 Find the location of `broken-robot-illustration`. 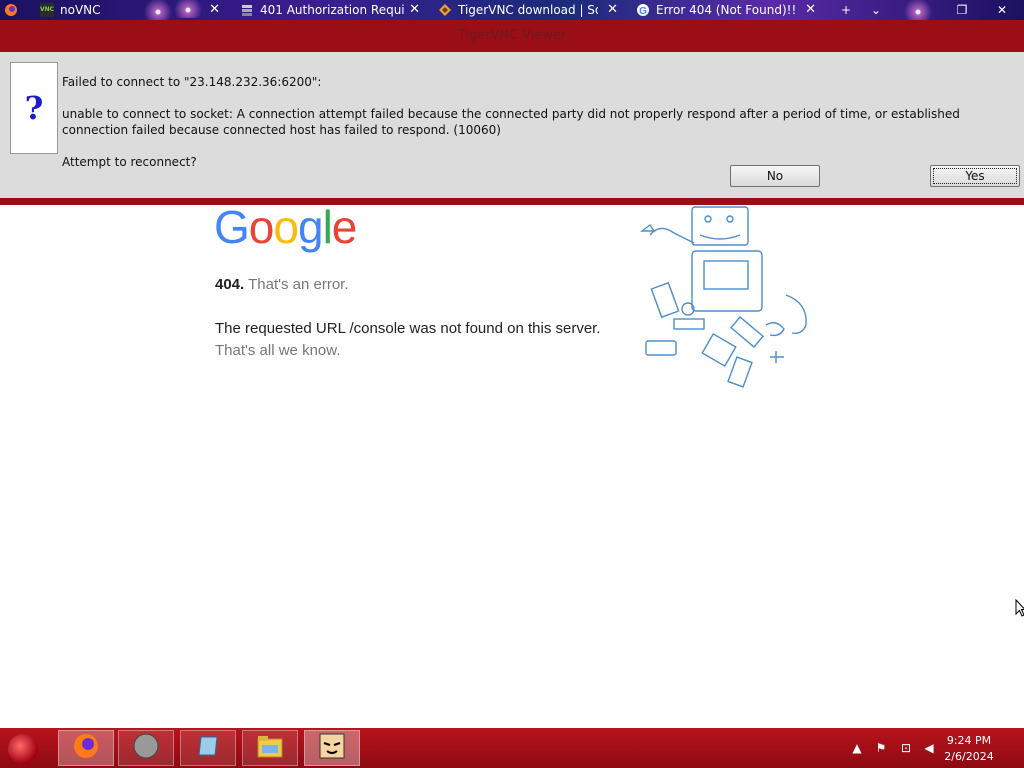

broken-robot-illustration is located at coordinates (723, 297).